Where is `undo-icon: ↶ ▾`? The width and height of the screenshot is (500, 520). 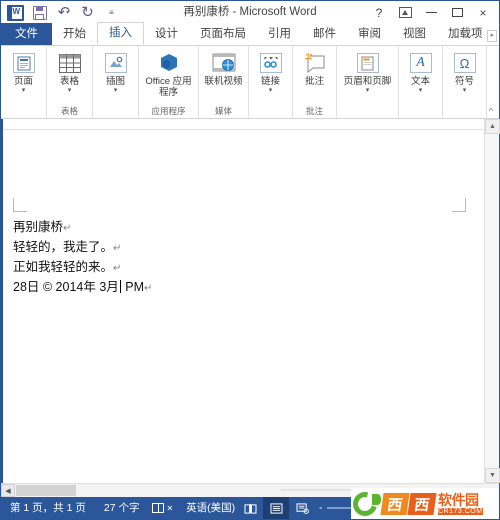 undo-icon: ↶ ▾ is located at coordinates (63, 13).